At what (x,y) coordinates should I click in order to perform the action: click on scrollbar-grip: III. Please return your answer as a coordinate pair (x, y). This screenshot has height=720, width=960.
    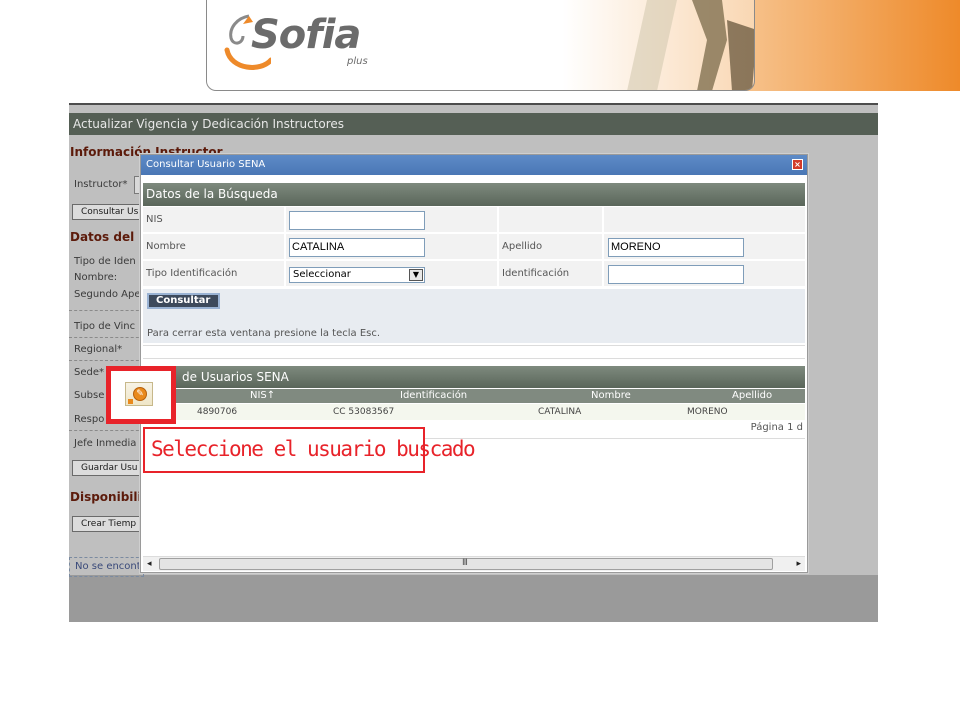
    Looking at the image, I should click on (465, 563).